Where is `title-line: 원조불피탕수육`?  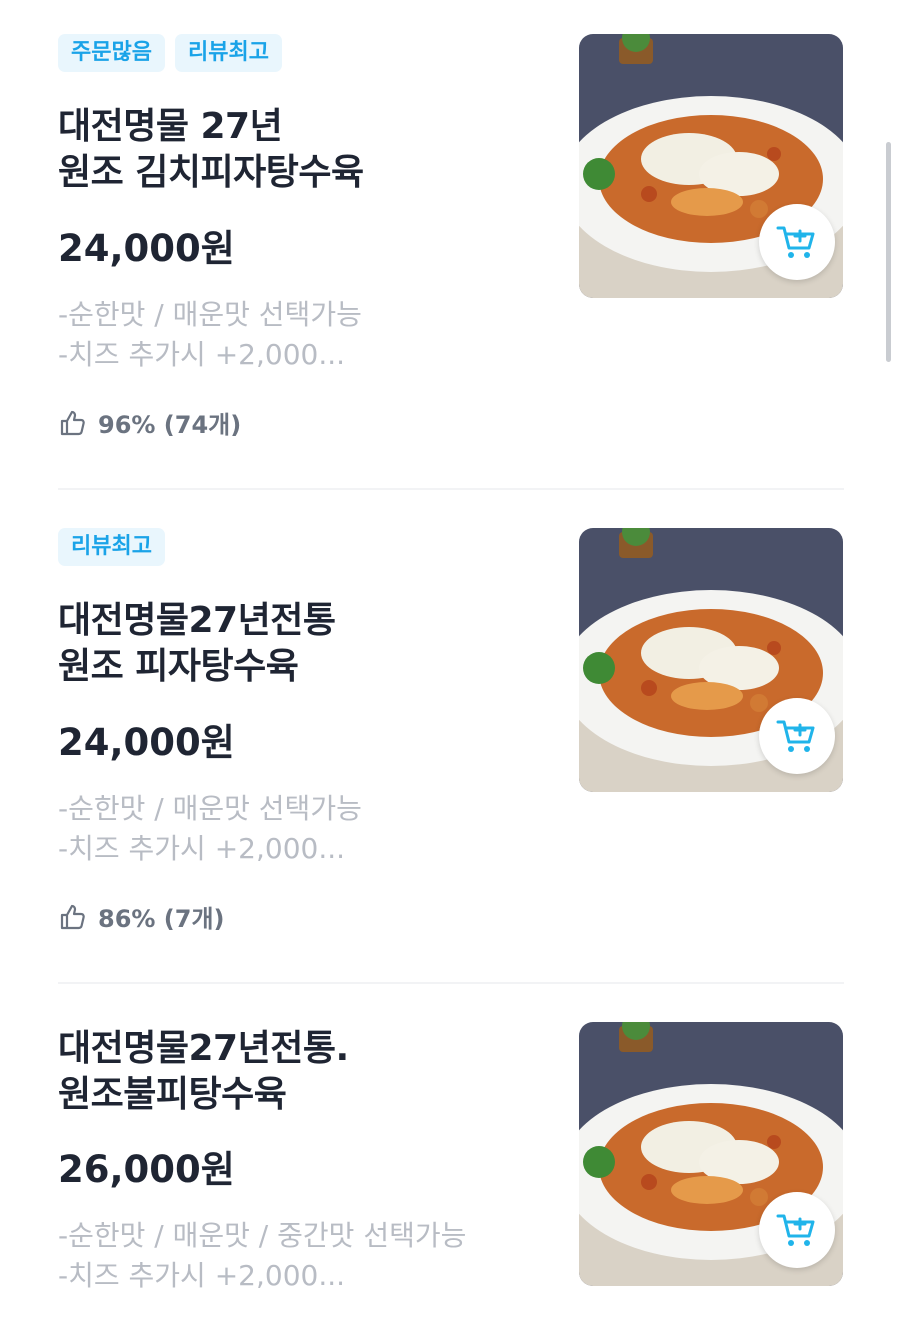
title-line: 원조불피탕수육 is located at coordinates (172, 1094).